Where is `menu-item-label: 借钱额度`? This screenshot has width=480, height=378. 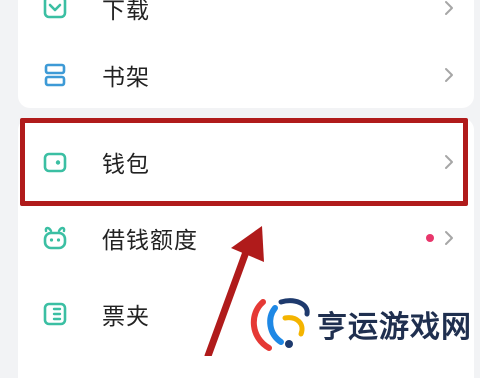
menu-item-label: 借钱额度 is located at coordinates (150, 241).